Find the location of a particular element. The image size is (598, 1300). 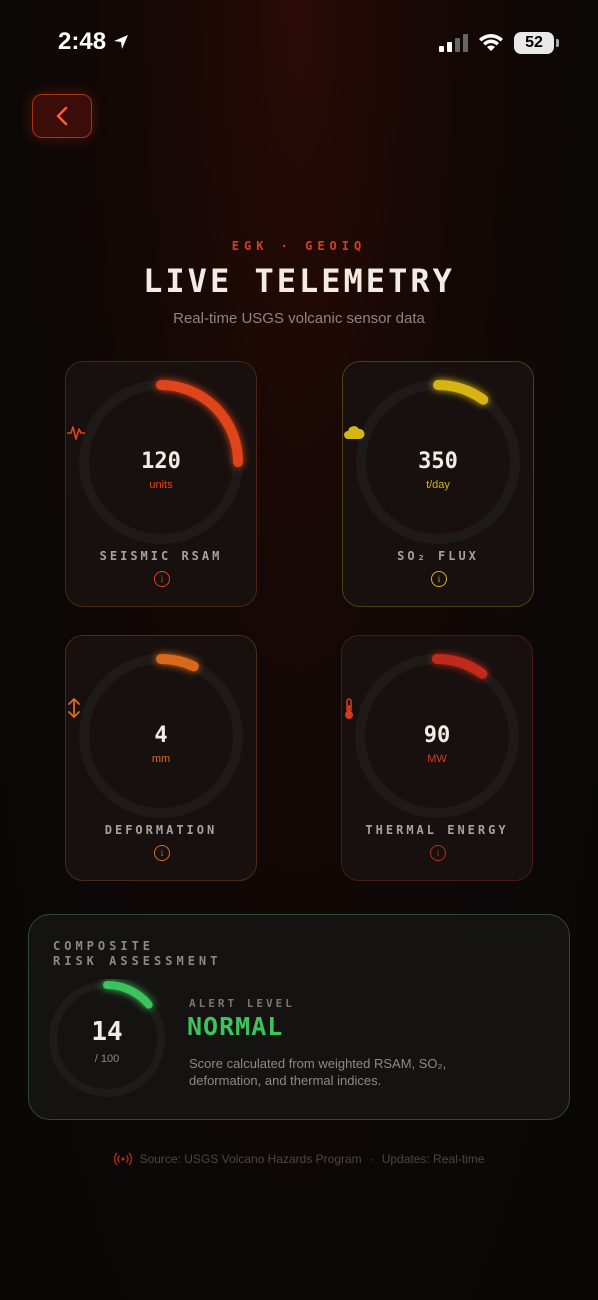

risk-gauge: 14 / 100 is located at coordinates (107, 1039).